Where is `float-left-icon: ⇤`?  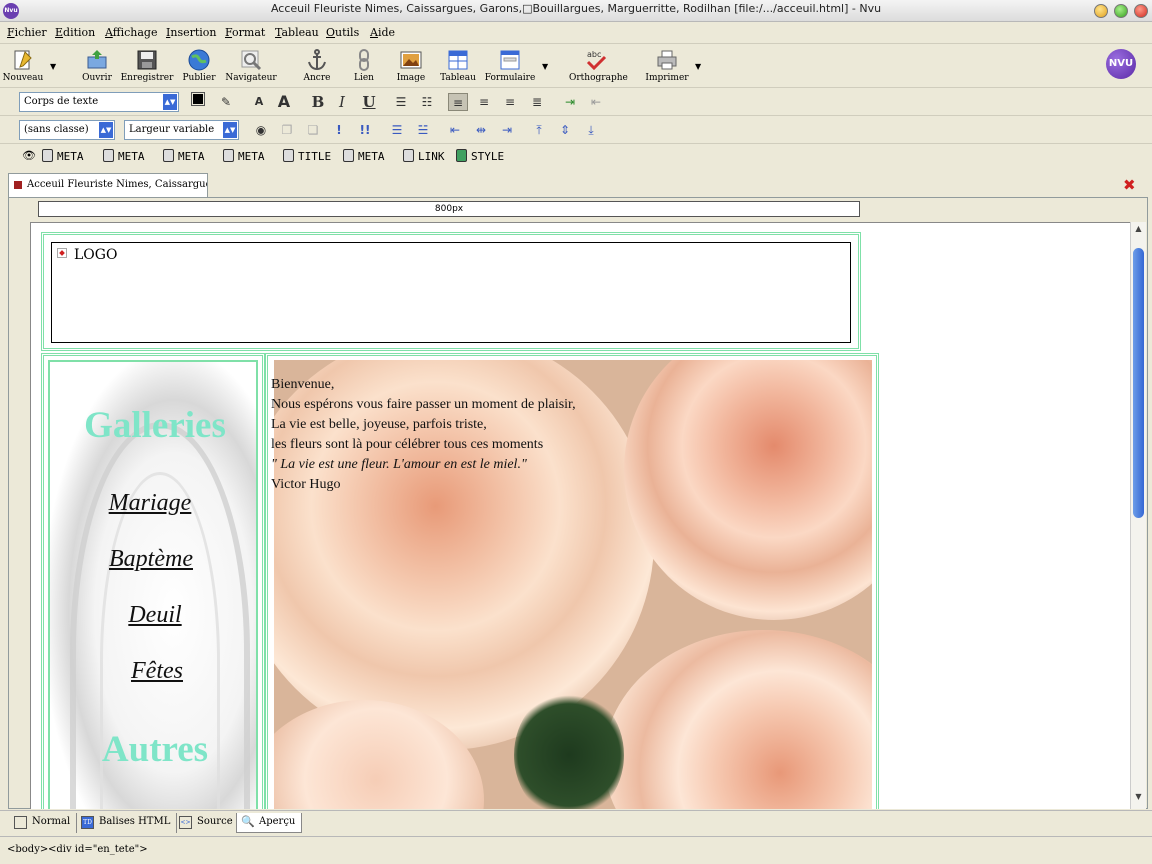
float-left-icon: ⇤ is located at coordinates (455, 130).